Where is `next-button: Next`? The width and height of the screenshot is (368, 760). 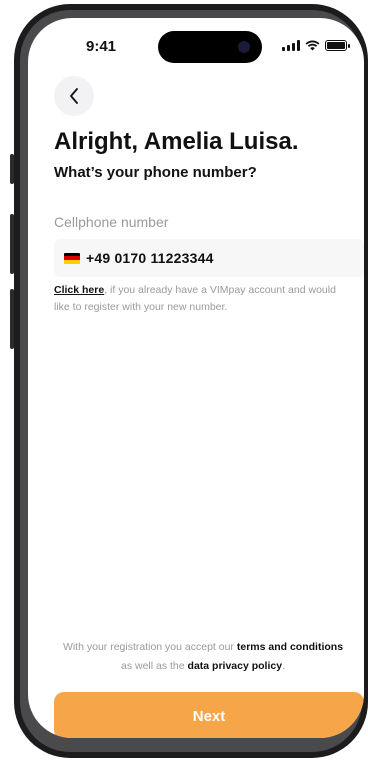
next-button: Next is located at coordinates (209, 715).